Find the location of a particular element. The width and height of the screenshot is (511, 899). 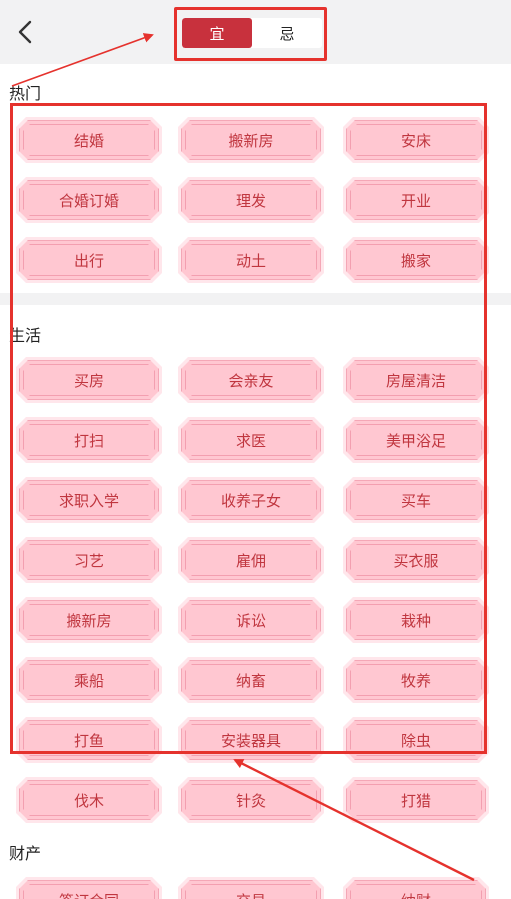

top-bar: 宜 忌 is located at coordinates (255, 32).